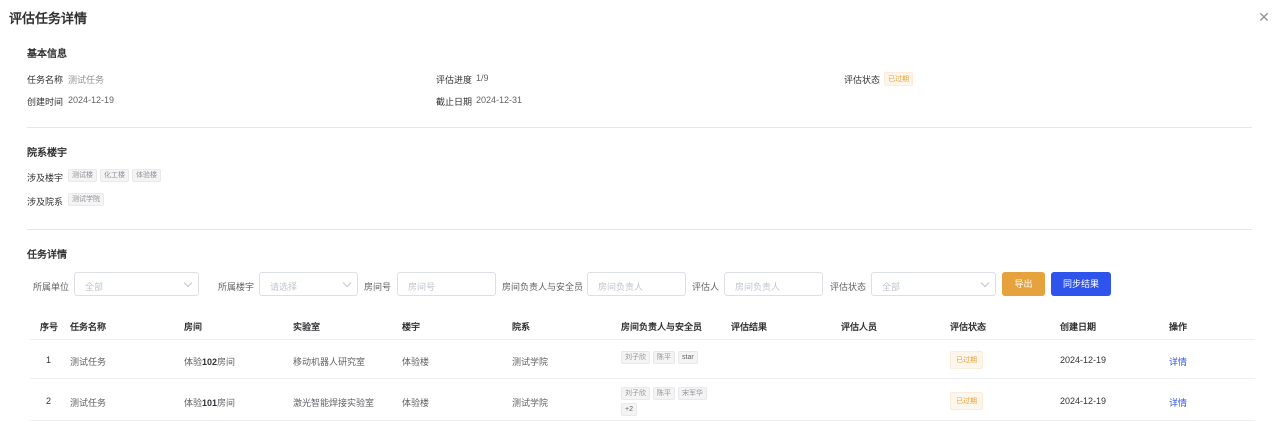 This screenshot has height=422, width=1280. I want to click on section-title-buildings: 院系楼宇, so click(47, 153).